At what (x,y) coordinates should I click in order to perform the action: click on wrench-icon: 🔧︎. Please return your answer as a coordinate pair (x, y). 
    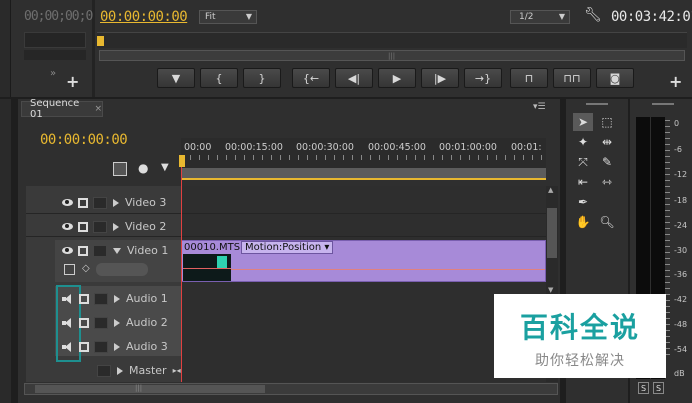
    Looking at the image, I should click on (593, 15).